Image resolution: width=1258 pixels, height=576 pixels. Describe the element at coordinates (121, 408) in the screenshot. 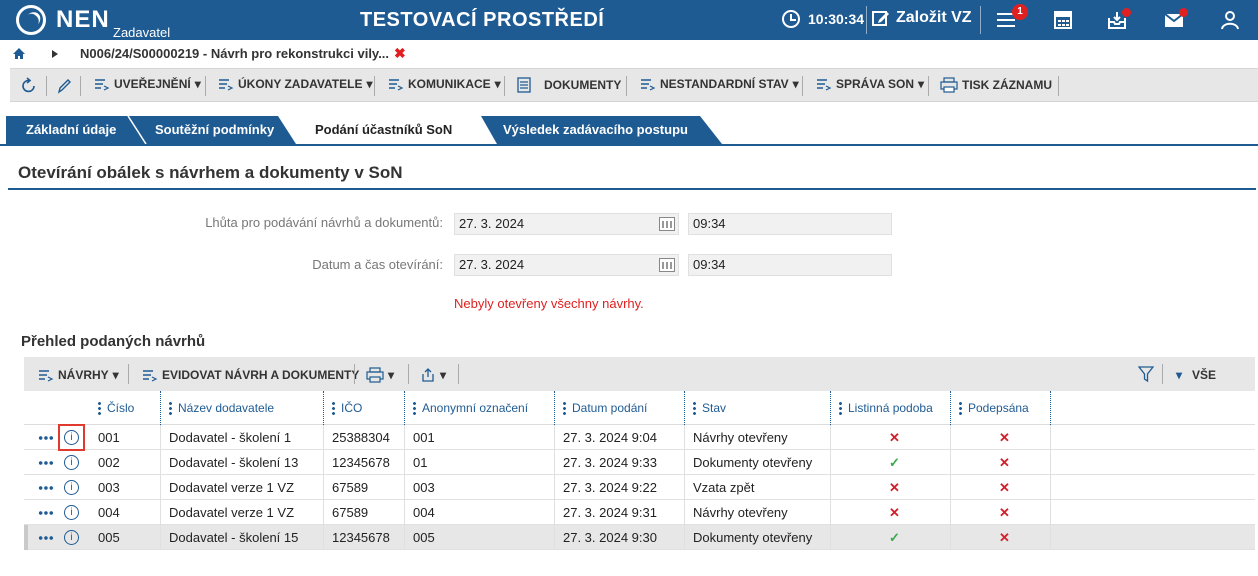

I see `column-label: Číslo` at that location.